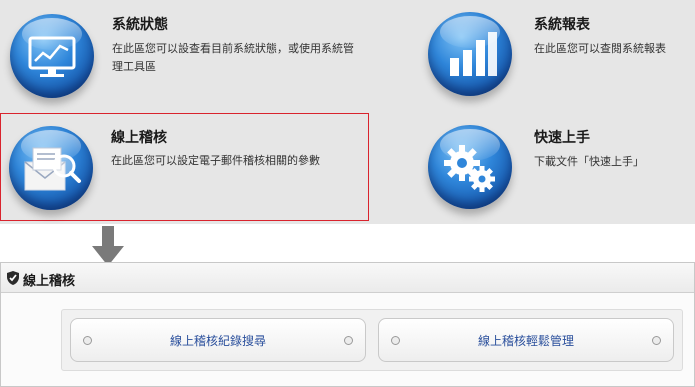  I want to click on tile-quick-start: 快速上手 下載文件「快速上手」, so click(557, 167).